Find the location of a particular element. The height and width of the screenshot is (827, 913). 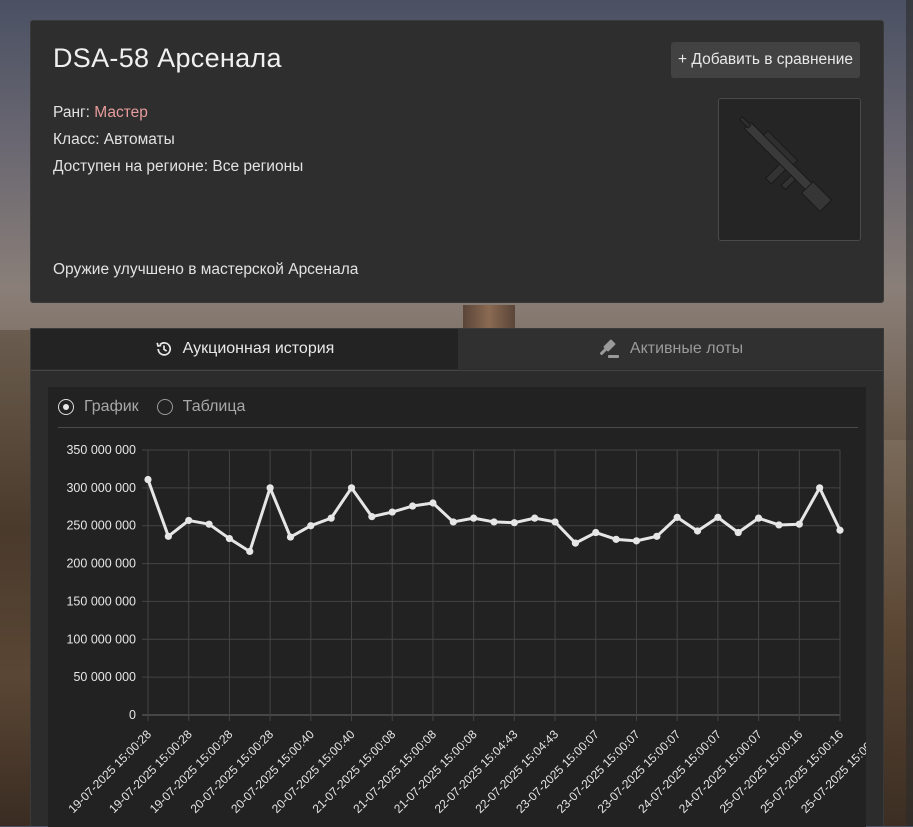

y-tick-label: 150 000 000 is located at coordinates (101, 601).